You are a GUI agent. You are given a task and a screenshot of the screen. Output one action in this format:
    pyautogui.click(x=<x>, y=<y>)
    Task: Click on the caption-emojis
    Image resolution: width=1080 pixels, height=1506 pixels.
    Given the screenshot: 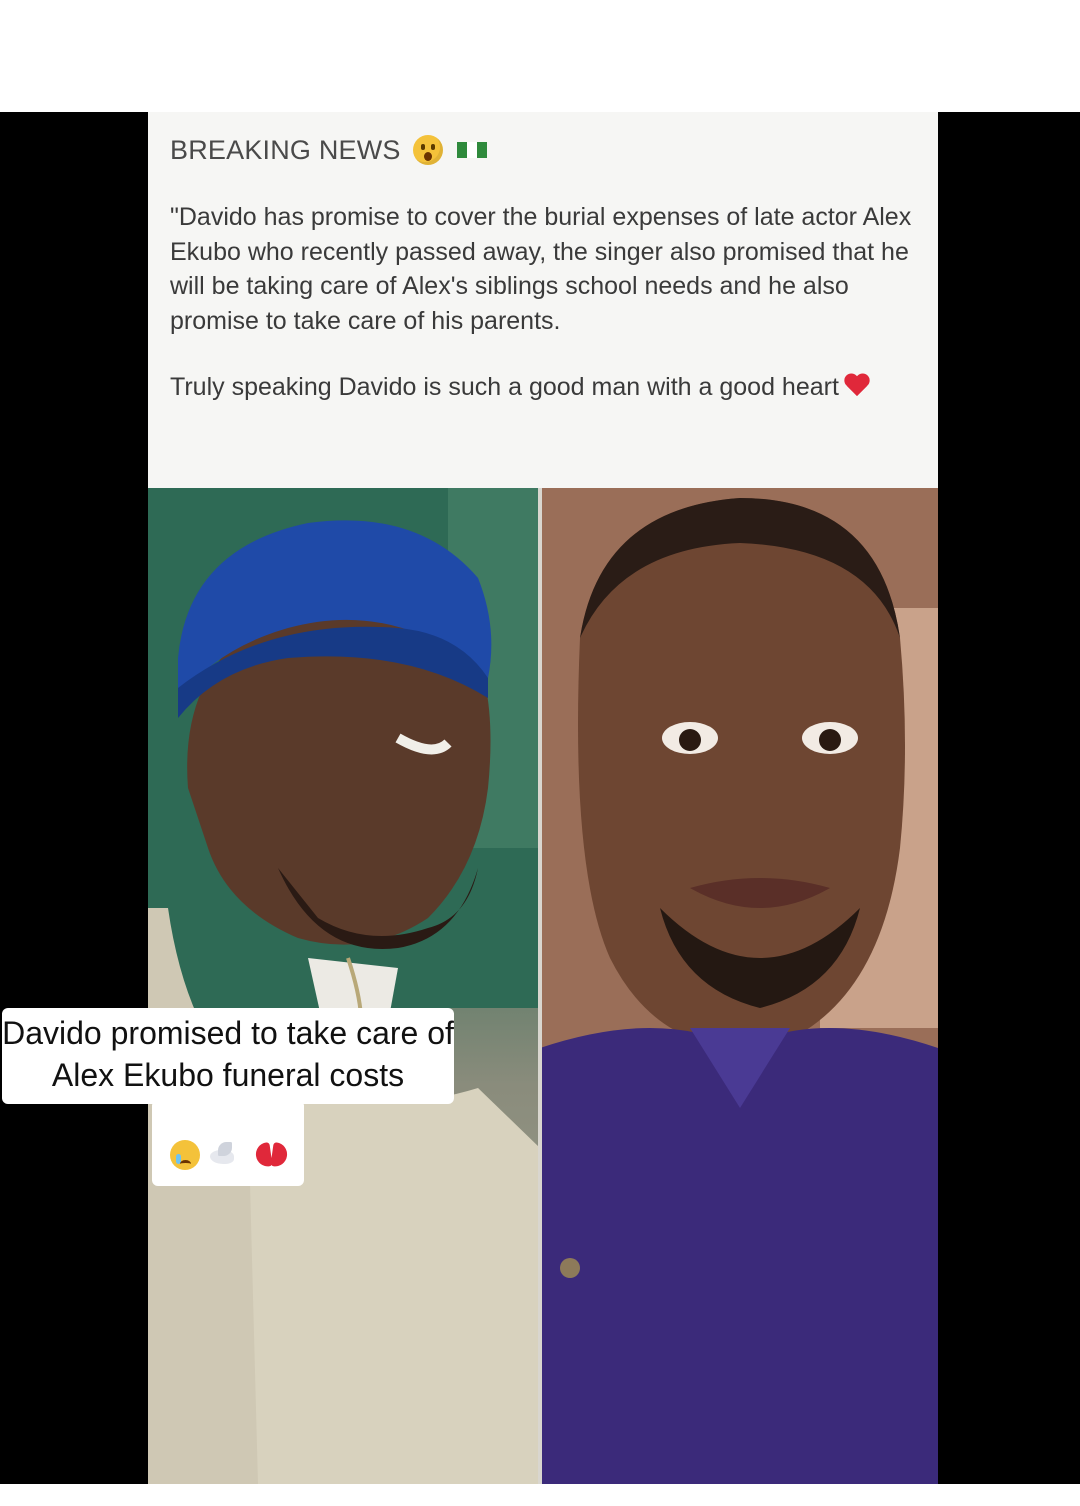 What is the action you would take?
    pyautogui.click(x=228, y=1155)
    